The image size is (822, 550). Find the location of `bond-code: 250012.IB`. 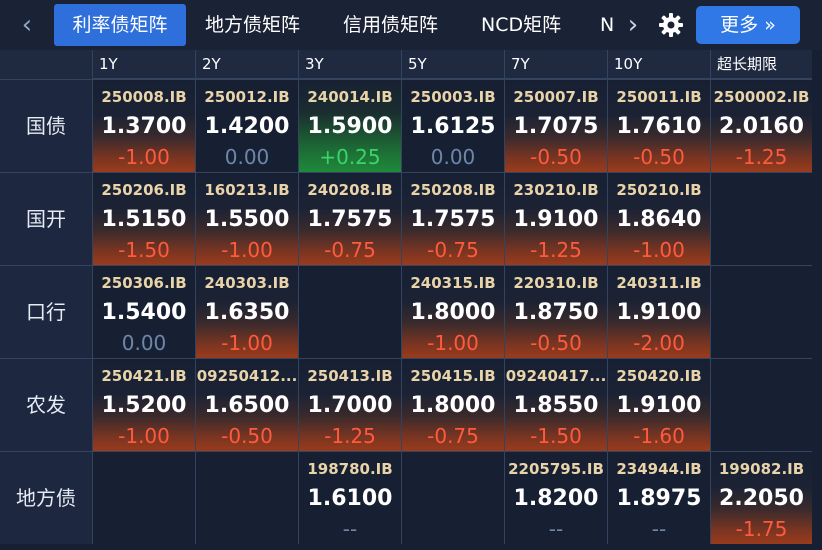

bond-code: 250012.IB is located at coordinates (247, 97).